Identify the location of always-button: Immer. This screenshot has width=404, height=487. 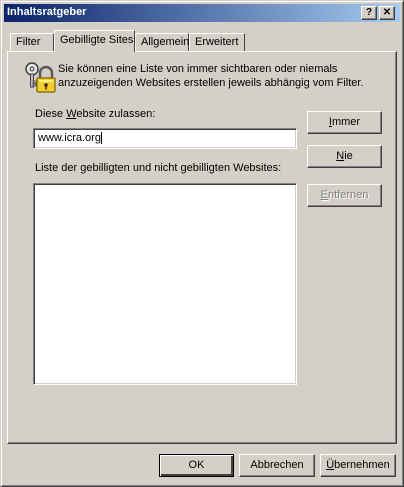
(344, 122).